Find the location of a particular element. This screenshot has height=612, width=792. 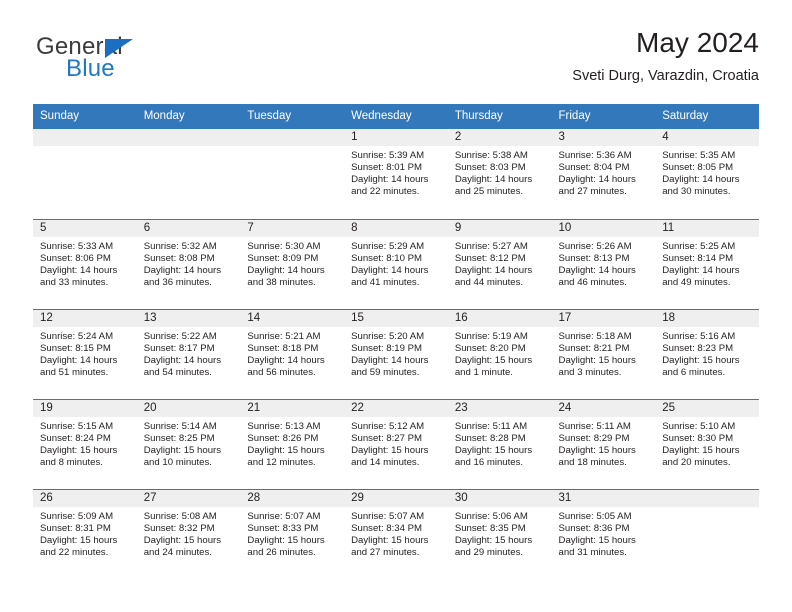

daylight-duration-line2: and 30 minutes. is located at coordinates (696, 192).